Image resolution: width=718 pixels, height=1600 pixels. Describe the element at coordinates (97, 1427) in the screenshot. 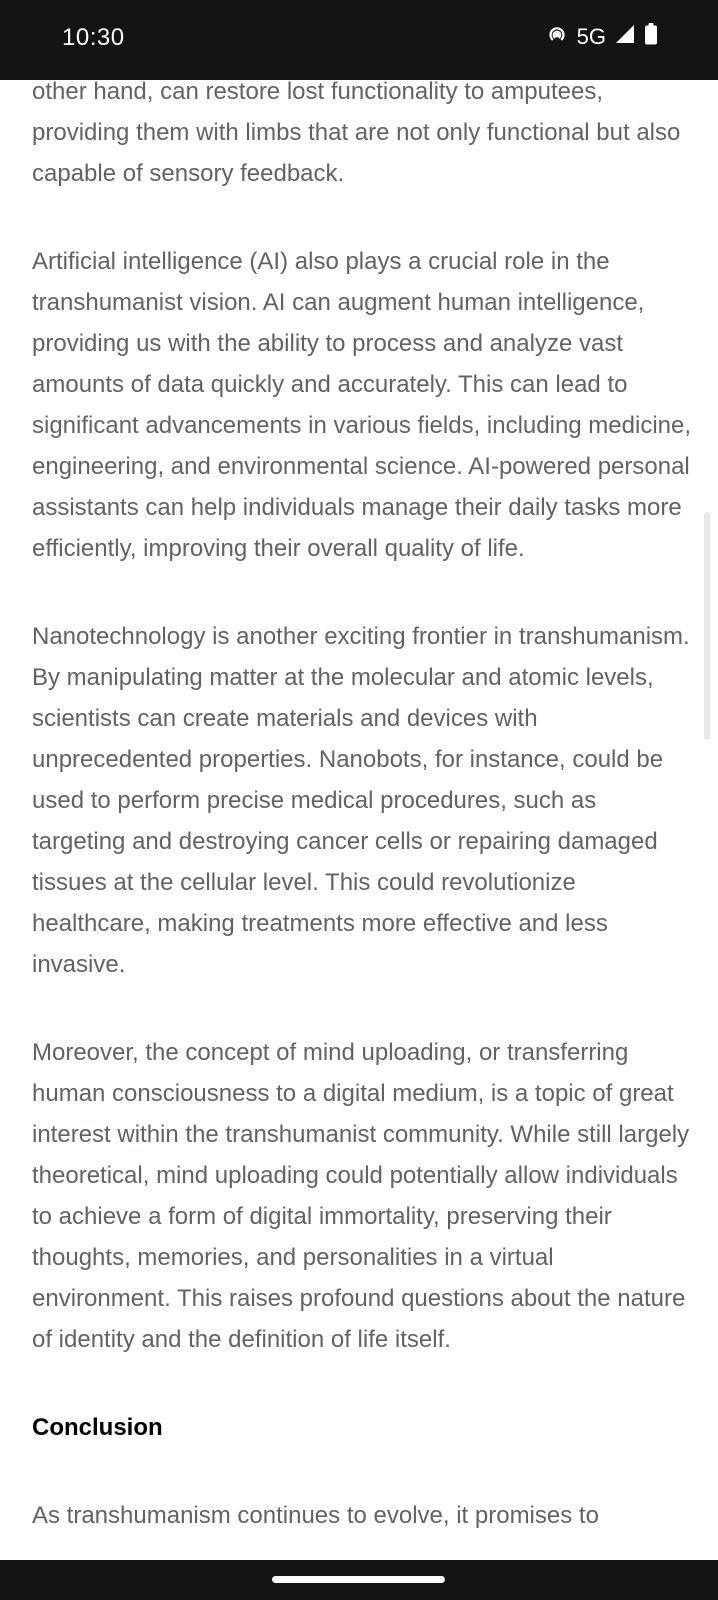

I see `conclusion-heading: Conclusion` at that location.